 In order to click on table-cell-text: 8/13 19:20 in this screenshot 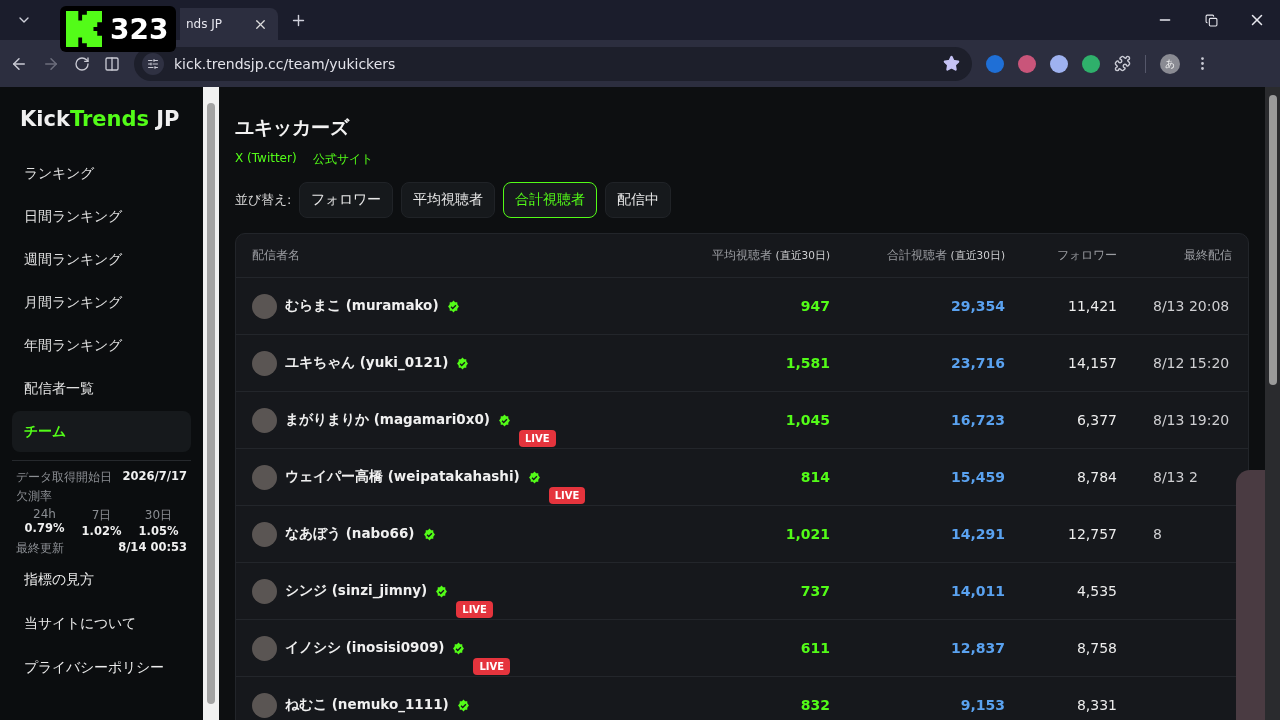, I will do `click(1191, 420)`.